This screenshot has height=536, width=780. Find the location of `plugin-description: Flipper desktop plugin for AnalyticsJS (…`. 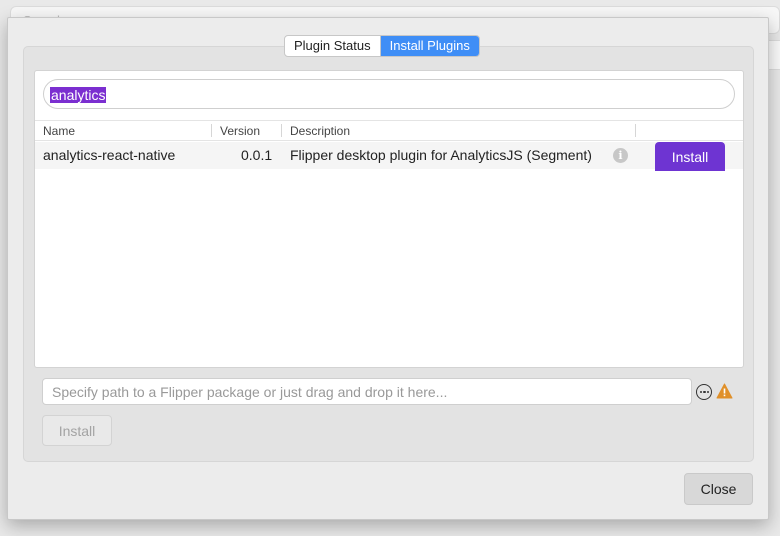

plugin-description: Flipper desktop plugin for AnalyticsJS (… is located at coordinates (441, 155).